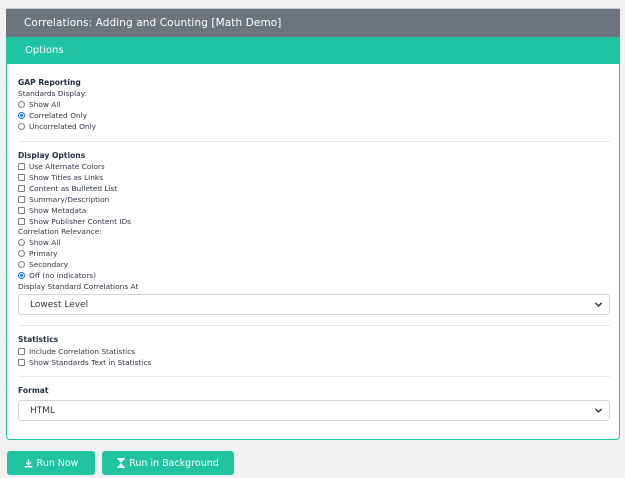 This screenshot has width=625, height=478. Describe the element at coordinates (39, 104) in the screenshot. I see `standards-show-all-radio: Show All` at that location.